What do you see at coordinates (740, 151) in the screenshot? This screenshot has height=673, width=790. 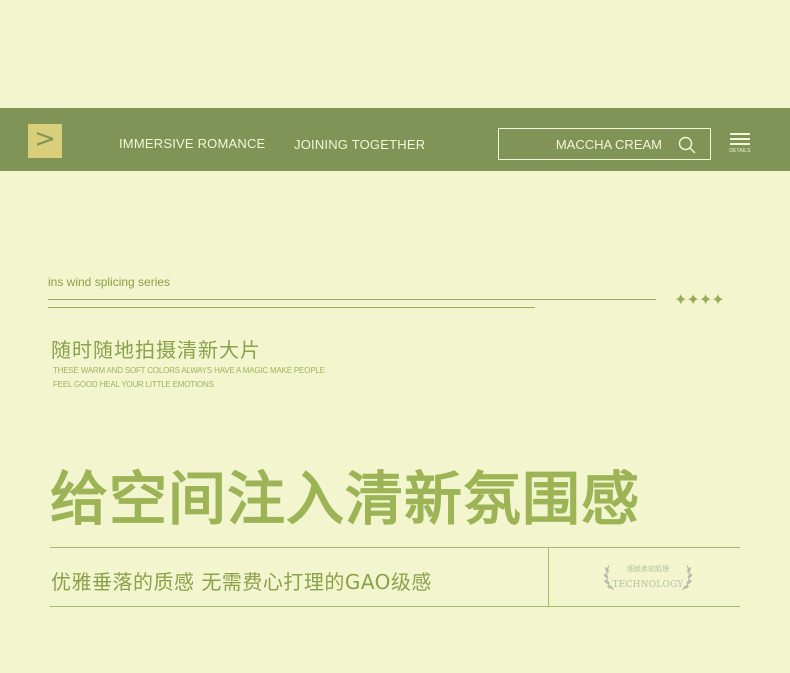 I see `details-label: DETAILS` at bounding box center [740, 151].